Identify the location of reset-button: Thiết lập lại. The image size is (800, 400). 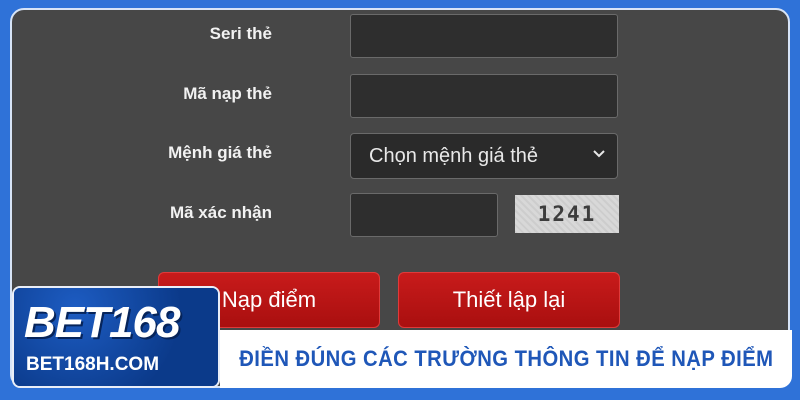
(509, 300).